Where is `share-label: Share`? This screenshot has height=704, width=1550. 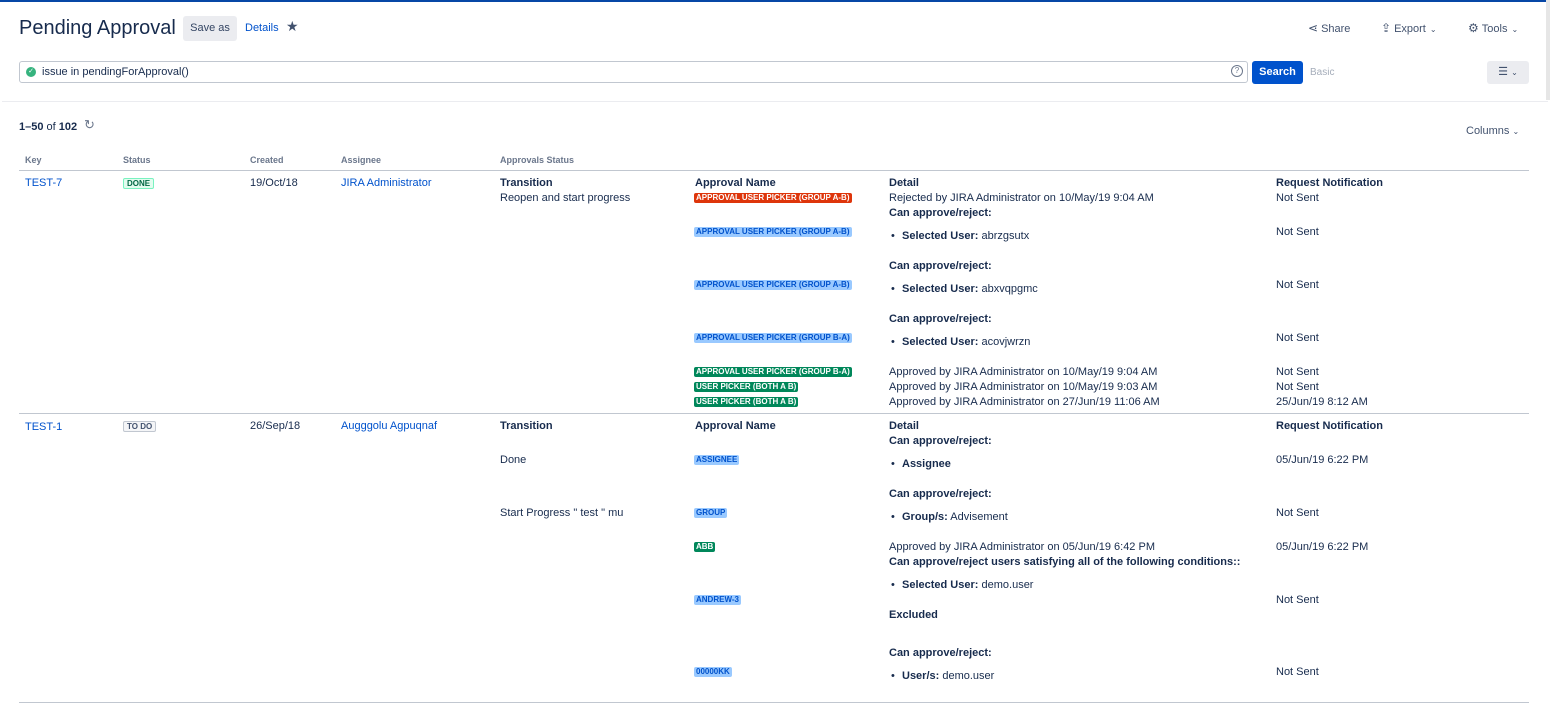
share-label: Share is located at coordinates (1336, 29).